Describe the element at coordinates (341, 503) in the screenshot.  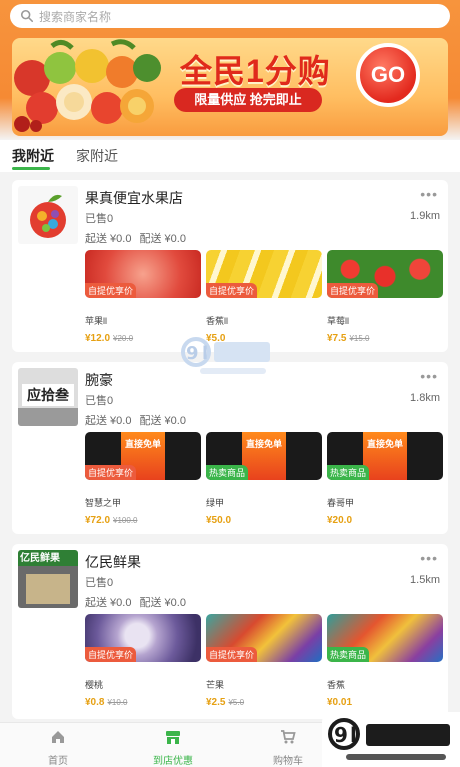
I see `product-name: 春哥甲` at that location.